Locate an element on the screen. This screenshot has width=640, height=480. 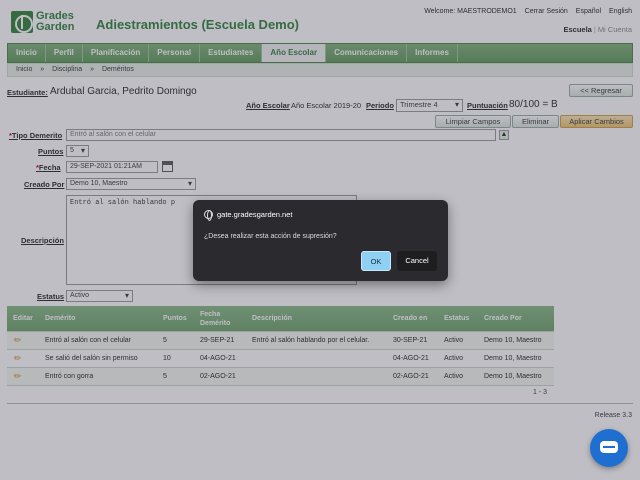
chat-icon is located at coordinates (609, 448).